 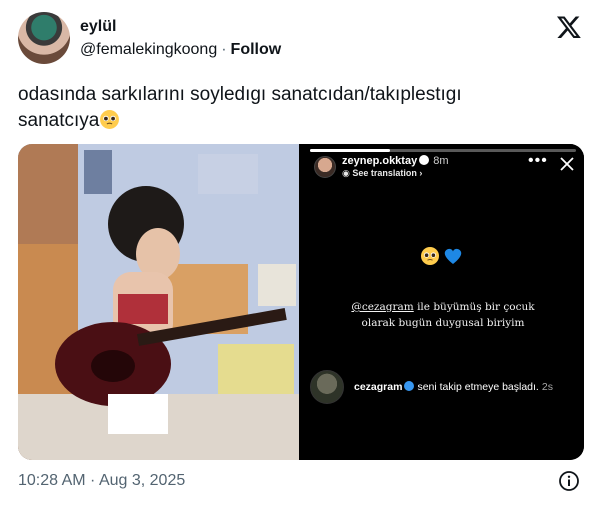 I want to click on see-translation-button: ◉ See translation ›, so click(x=382, y=173).